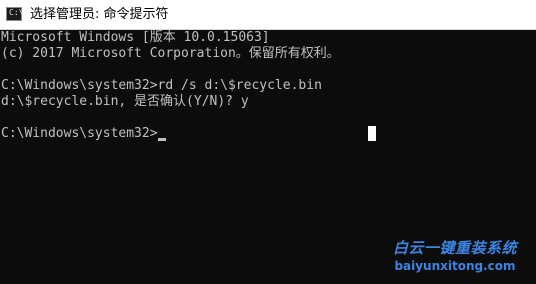 This screenshot has width=536, height=284. Describe the element at coordinates (268, 134) in the screenshot. I see `prompt-line: C:\Windows\system32>` at that location.